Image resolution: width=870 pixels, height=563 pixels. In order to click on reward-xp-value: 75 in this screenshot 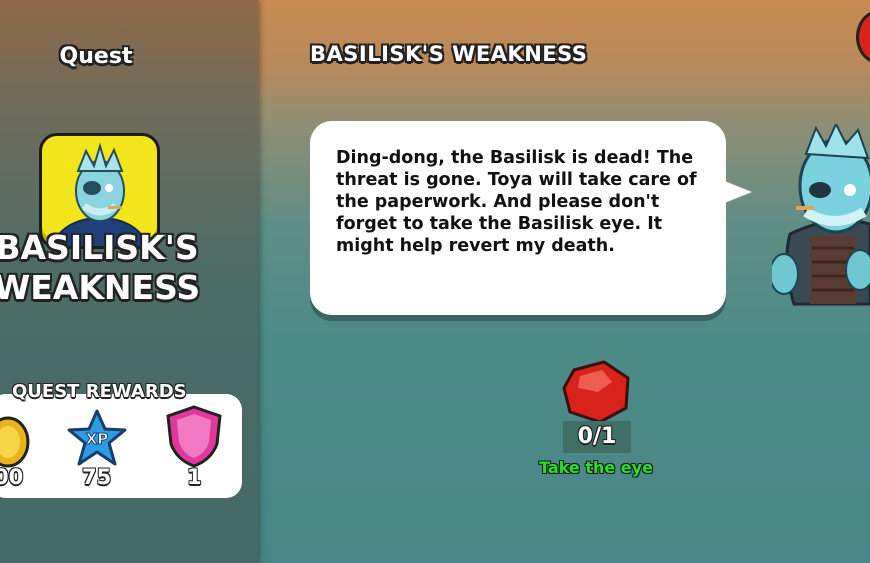, I will do `click(97, 477)`.